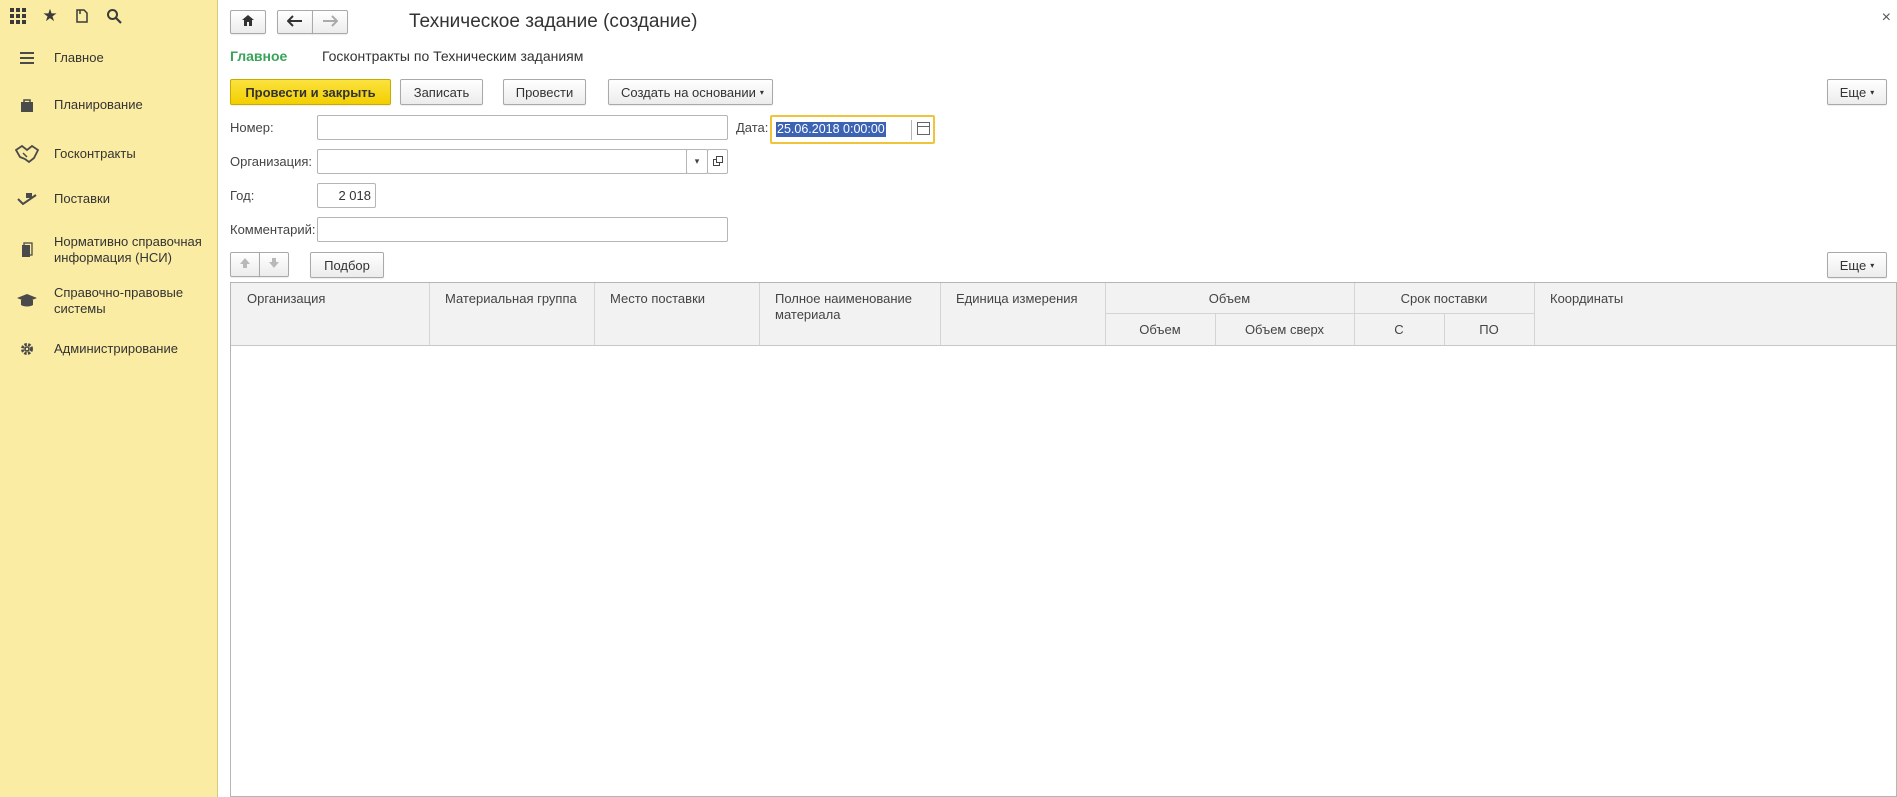 This screenshot has width=1897, height=797. I want to click on column-header-volume: Объем, so click(1229, 299).